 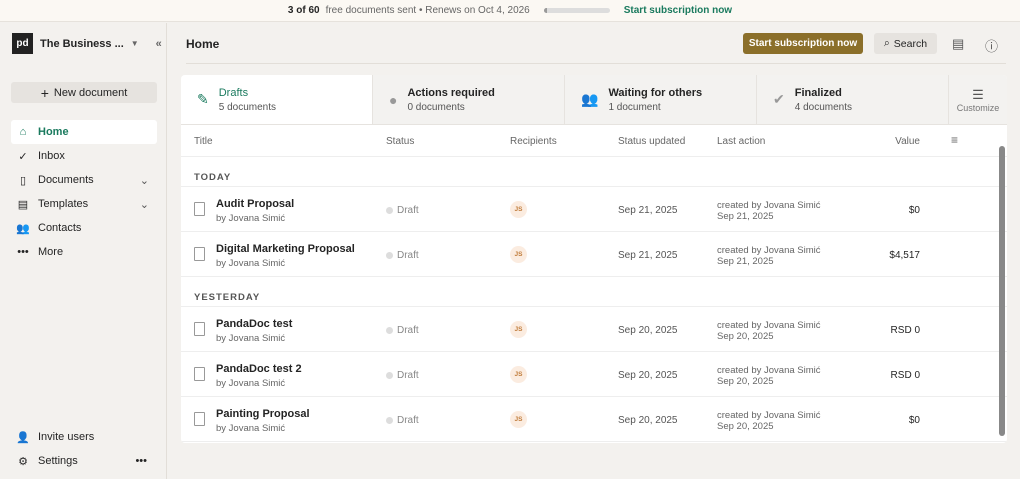 I want to click on start-subscription-link: Start subscription now, so click(x=678, y=10).